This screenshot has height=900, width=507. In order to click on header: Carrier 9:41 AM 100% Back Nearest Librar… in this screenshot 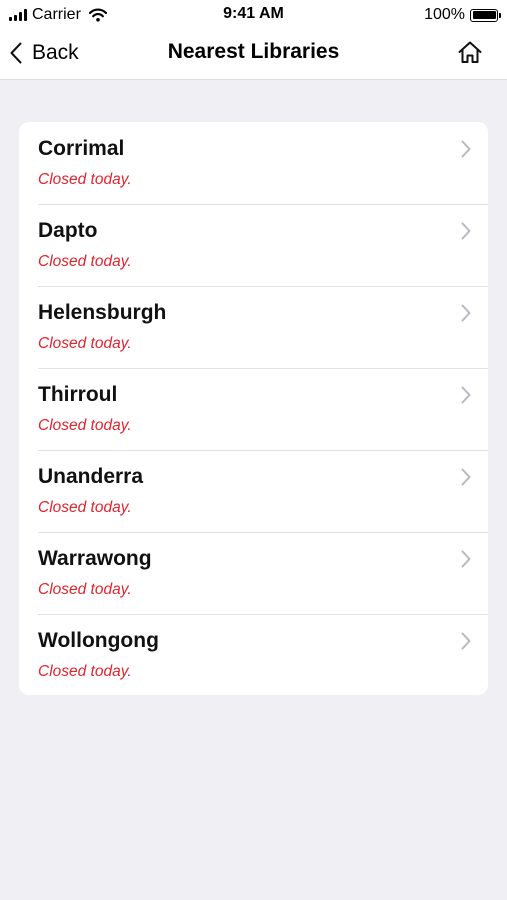, I will do `click(253, 40)`.